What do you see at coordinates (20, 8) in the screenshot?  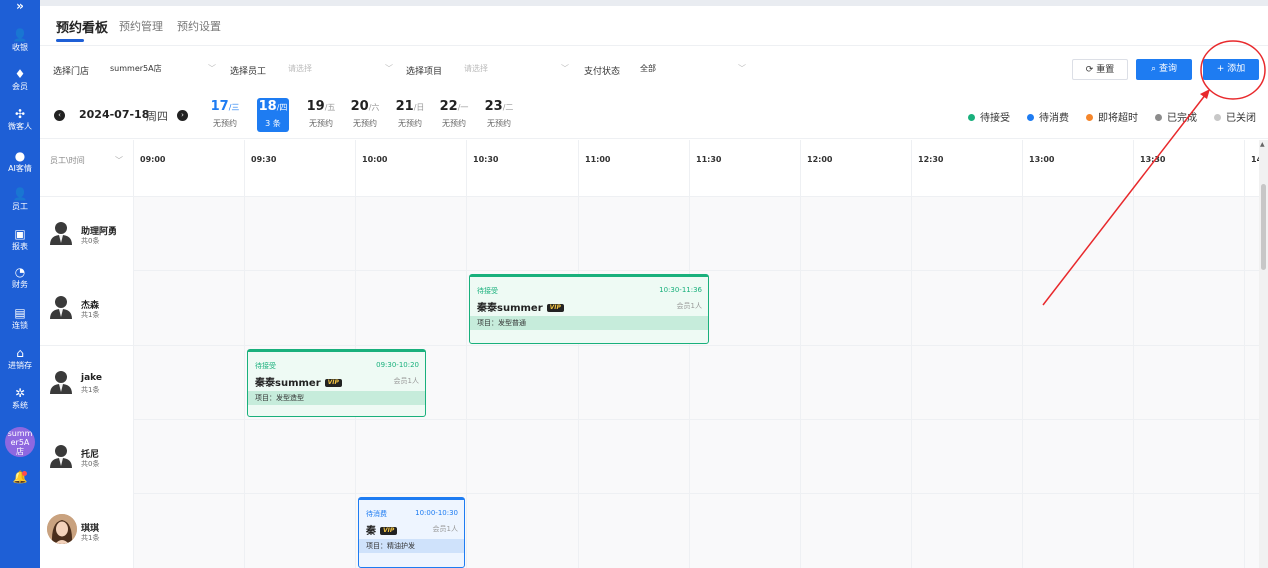 I see `sidebar-toggle-icon: »` at bounding box center [20, 8].